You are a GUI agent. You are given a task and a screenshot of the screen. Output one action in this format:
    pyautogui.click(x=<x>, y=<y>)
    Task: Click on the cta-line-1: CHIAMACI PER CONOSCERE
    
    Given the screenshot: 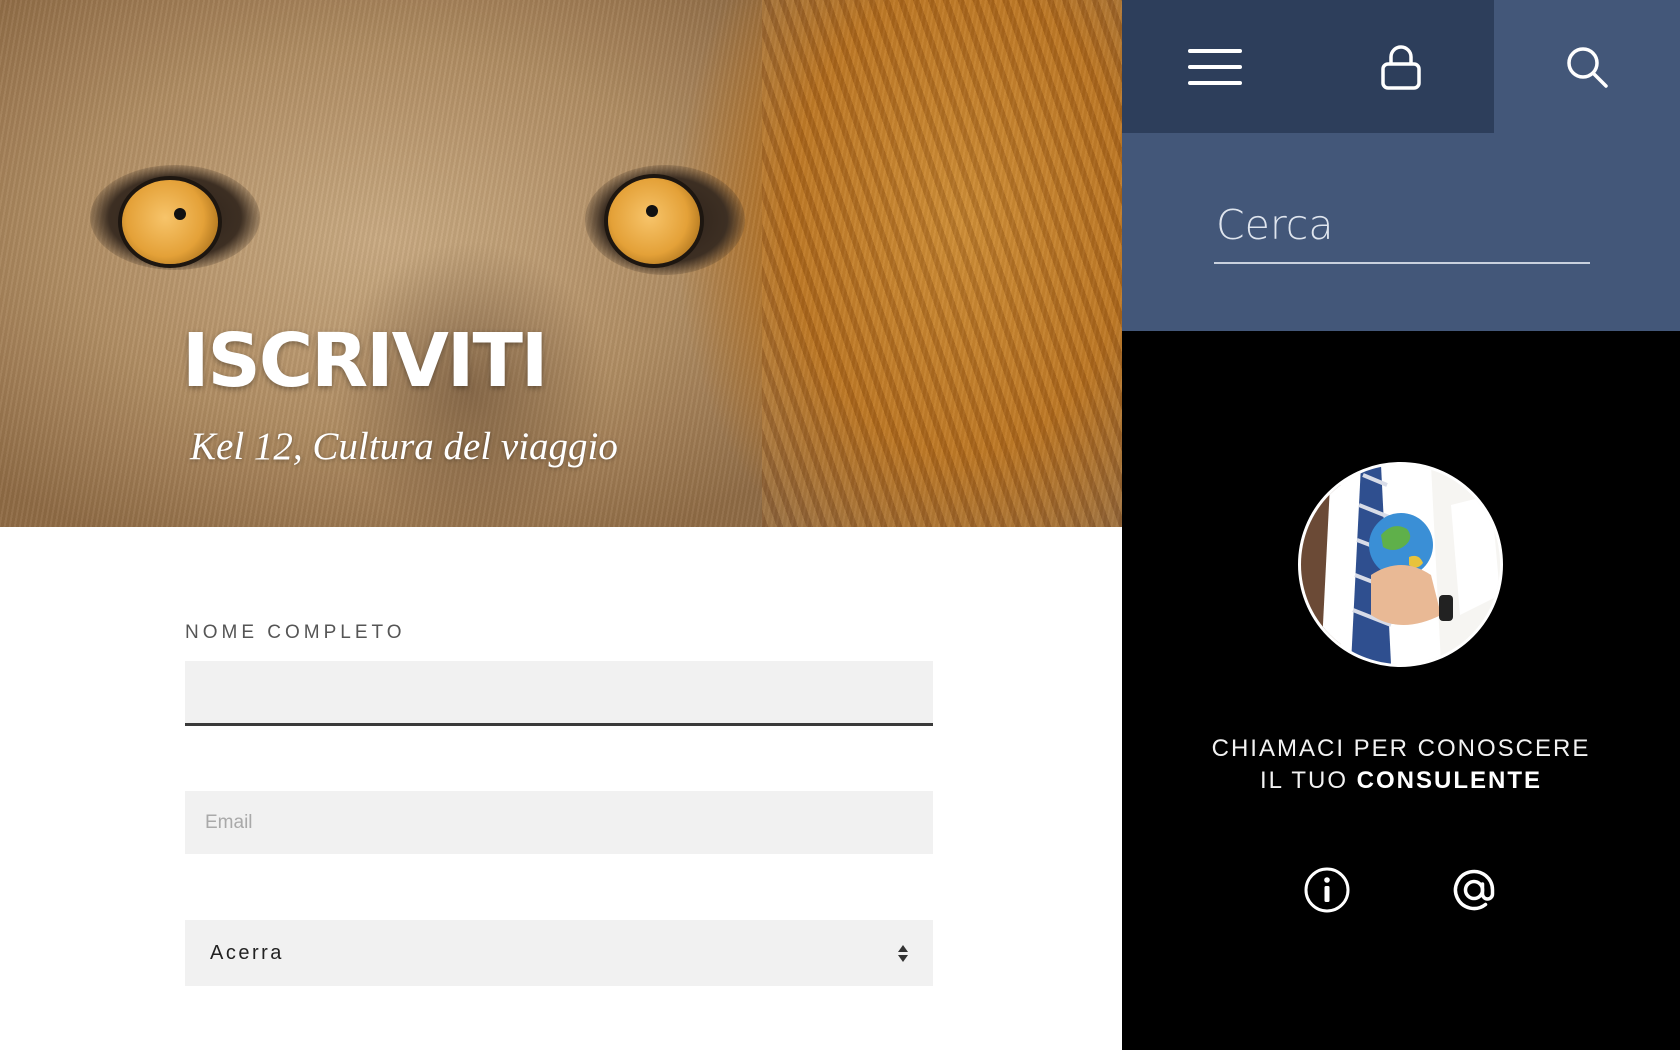 What is the action you would take?
    pyautogui.click(x=1401, y=748)
    